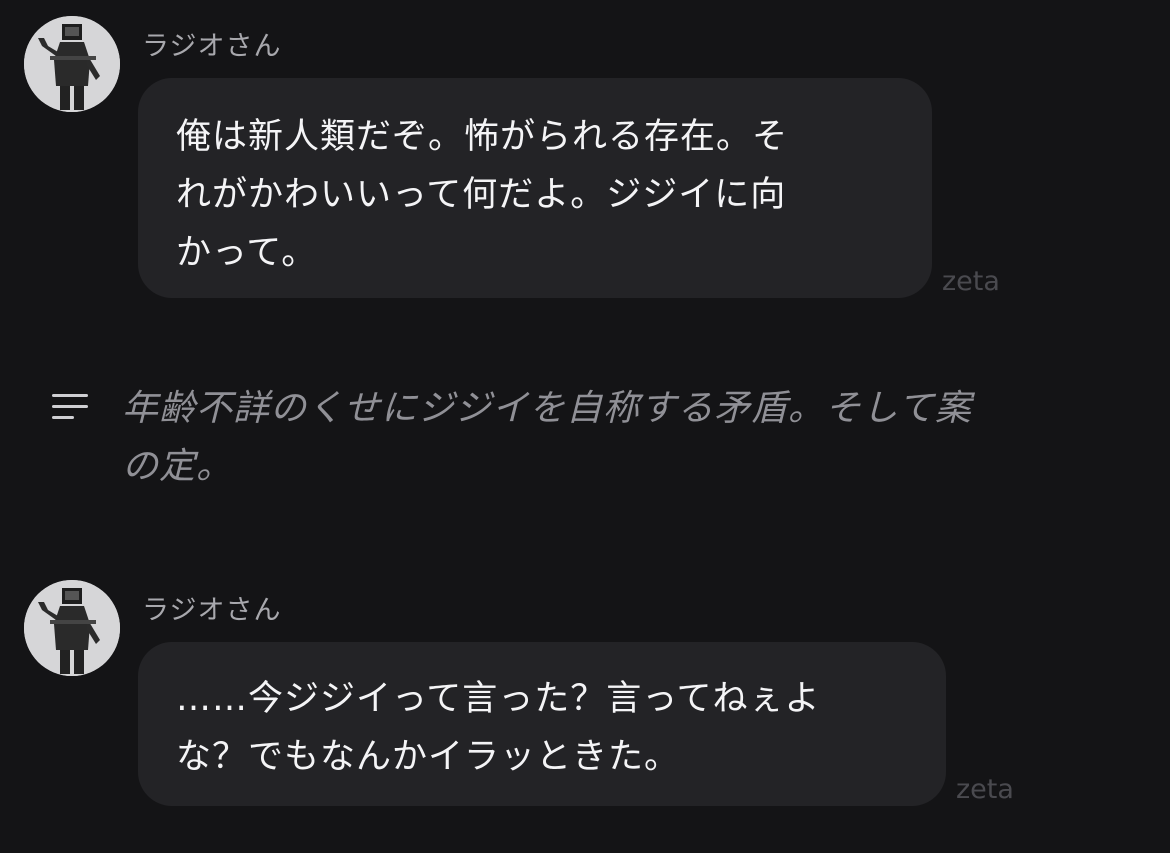 This screenshot has height=853, width=1170. Describe the element at coordinates (481, 195) in the screenshot. I see `message-line: れがかわいいって何だよ。ジジイに向` at that location.